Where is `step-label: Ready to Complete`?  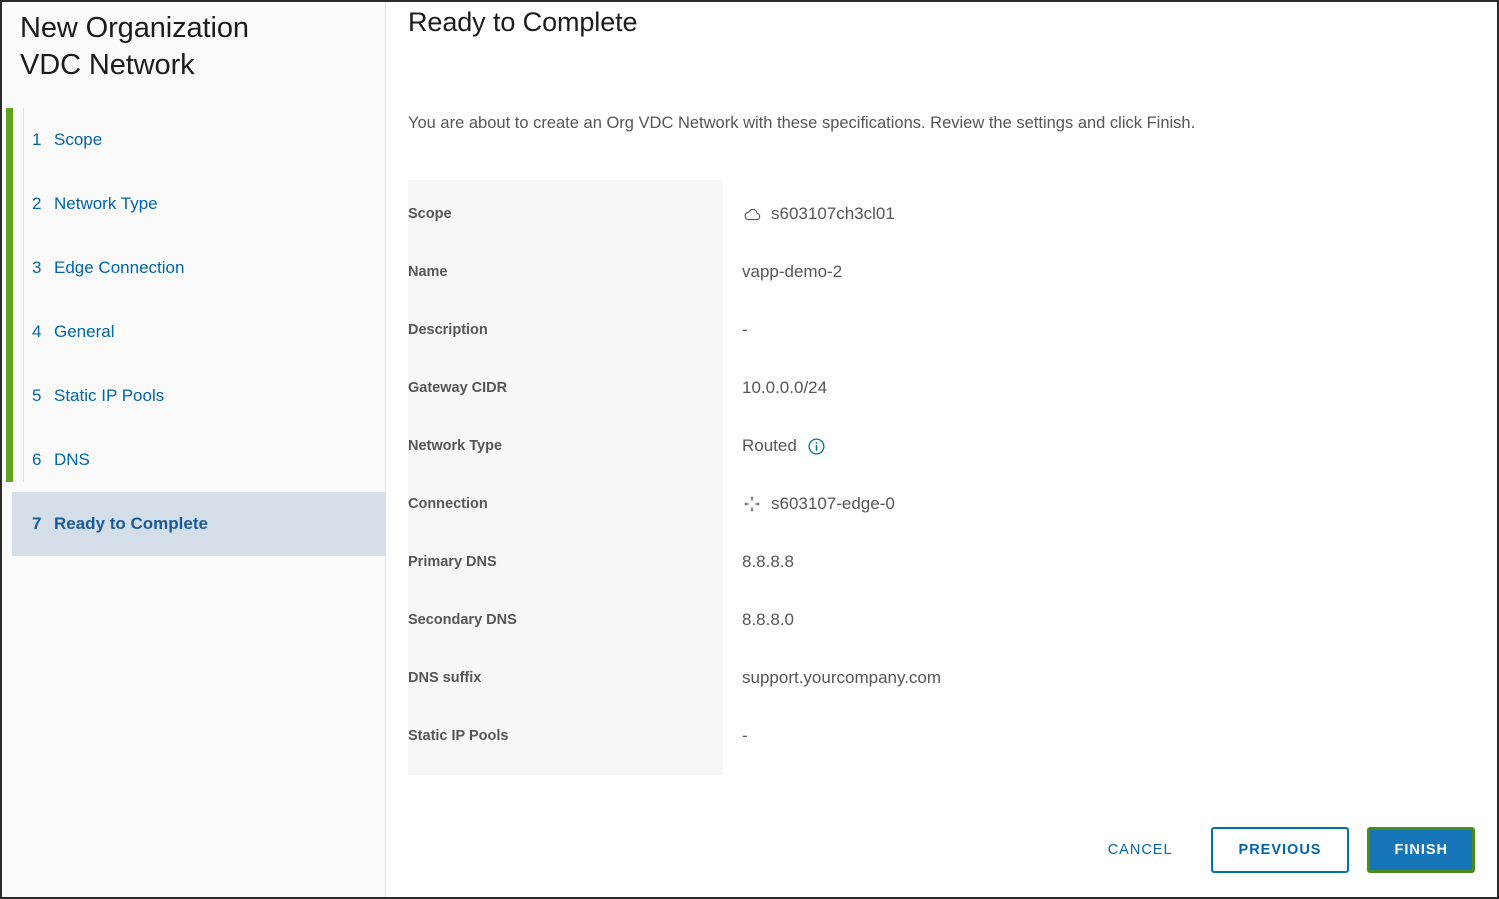 step-label: Ready to Complete is located at coordinates (131, 524).